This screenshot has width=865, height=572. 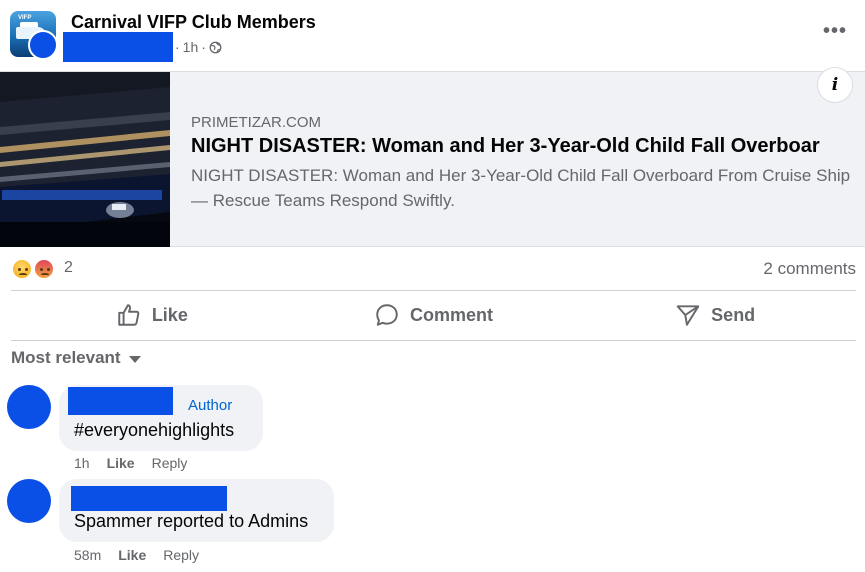 What do you see at coordinates (835, 31) in the screenshot?
I see `more-options-icon: •••` at bounding box center [835, 31].